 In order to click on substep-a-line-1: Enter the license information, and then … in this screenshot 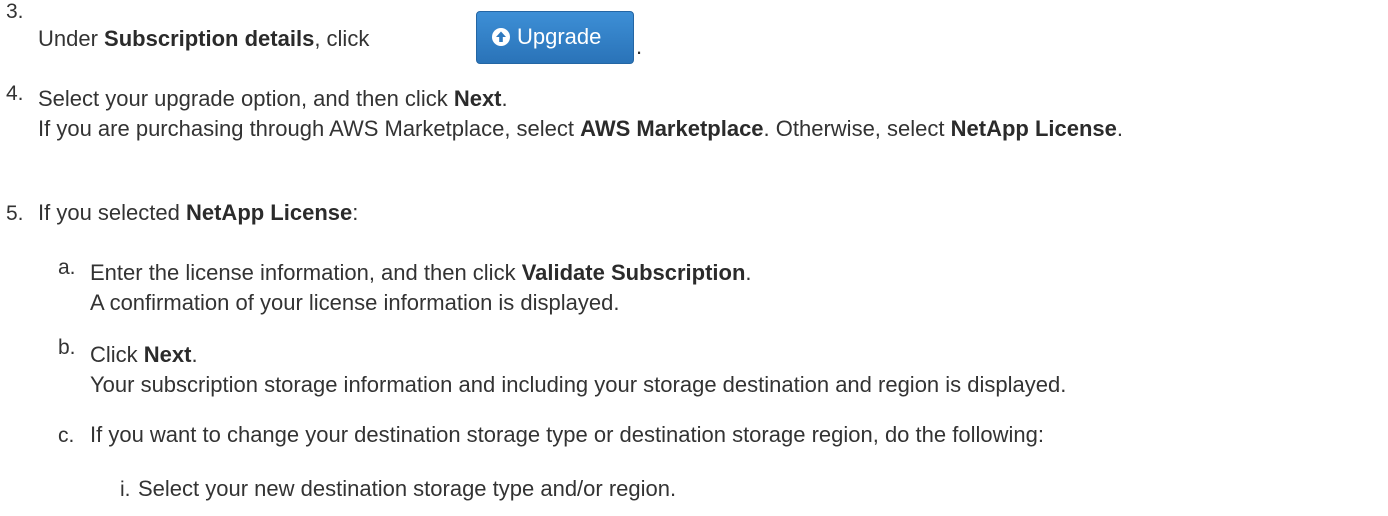, I will do `click(421, 272)`.